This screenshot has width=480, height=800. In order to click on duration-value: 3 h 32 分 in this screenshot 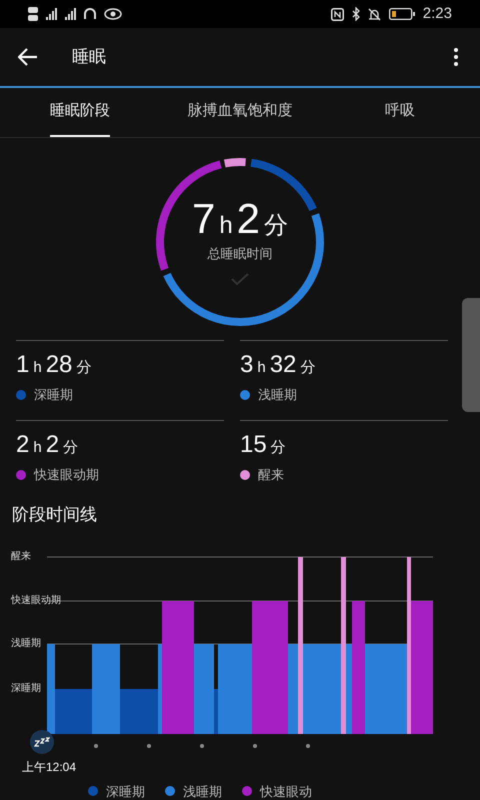, I will do `click(278, 365)`.